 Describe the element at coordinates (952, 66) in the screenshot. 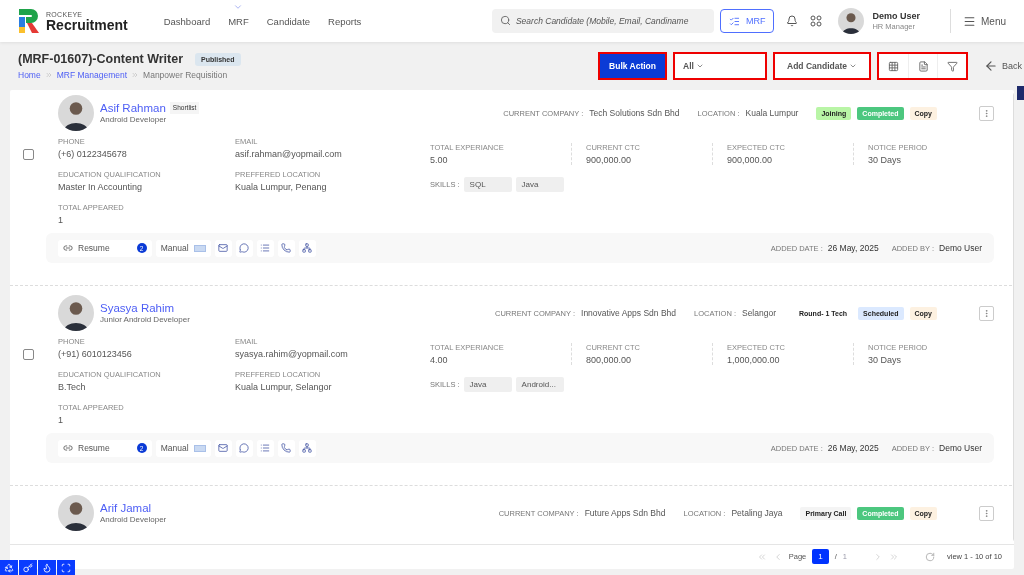

I see `filter-icon` at that location.